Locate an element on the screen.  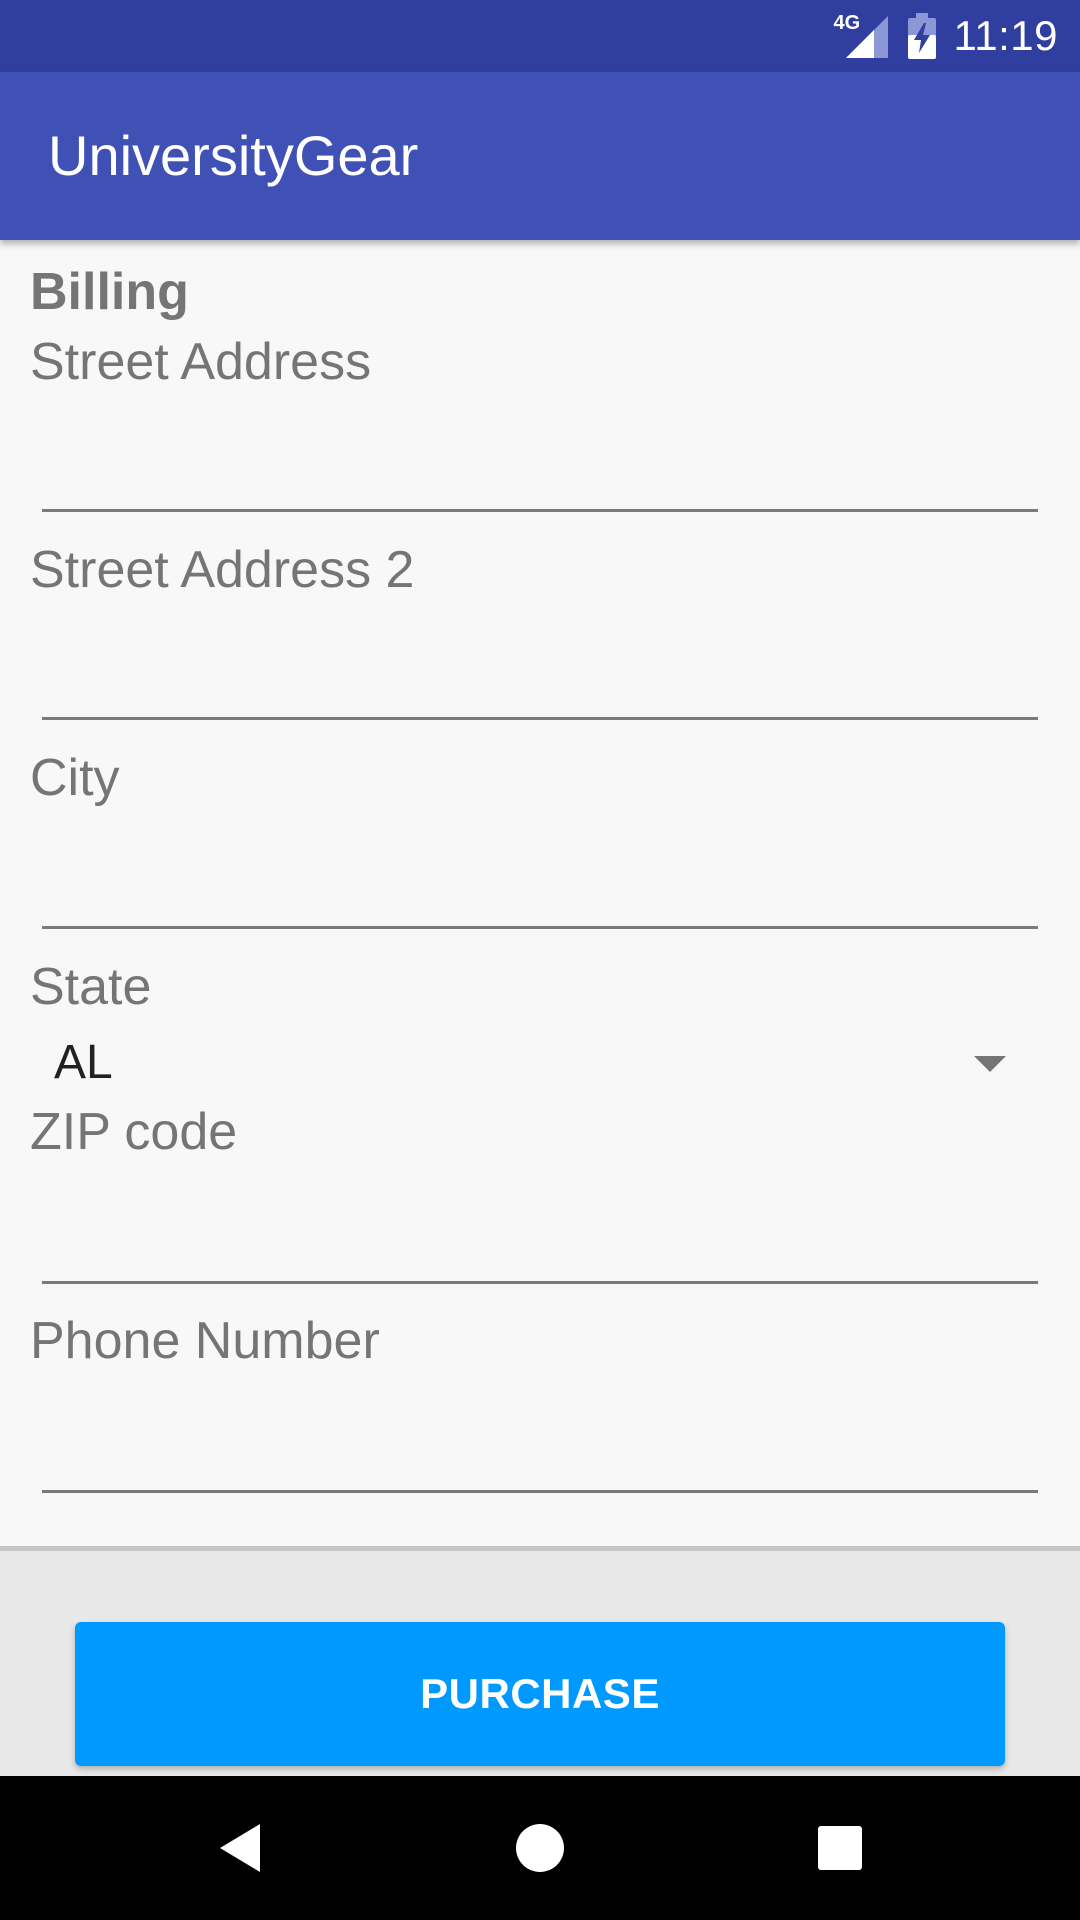
state-label: State is located at coordinates (91, 987).